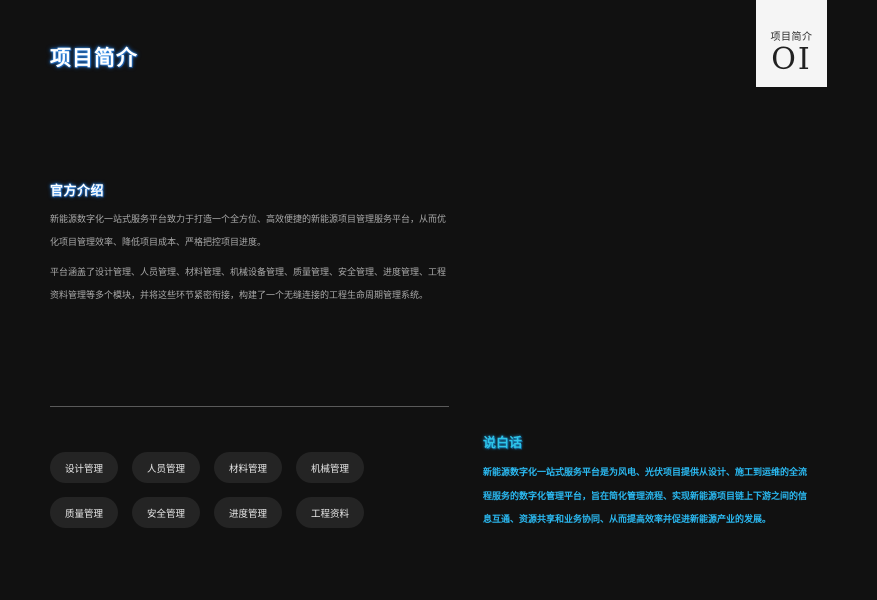 This screenshot has width=877, height=600. I want to click on badge-number: OI, so click(791, 59).